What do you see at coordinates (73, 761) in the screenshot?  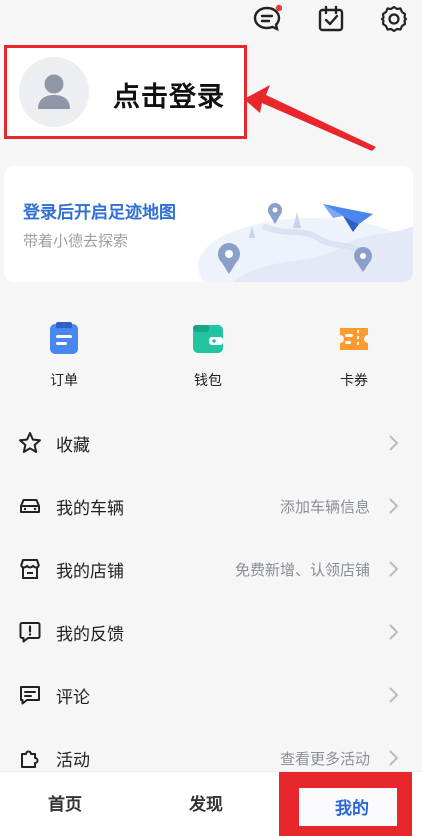 I see `menu-item-label: 活动` at bounding box center [73, 761].